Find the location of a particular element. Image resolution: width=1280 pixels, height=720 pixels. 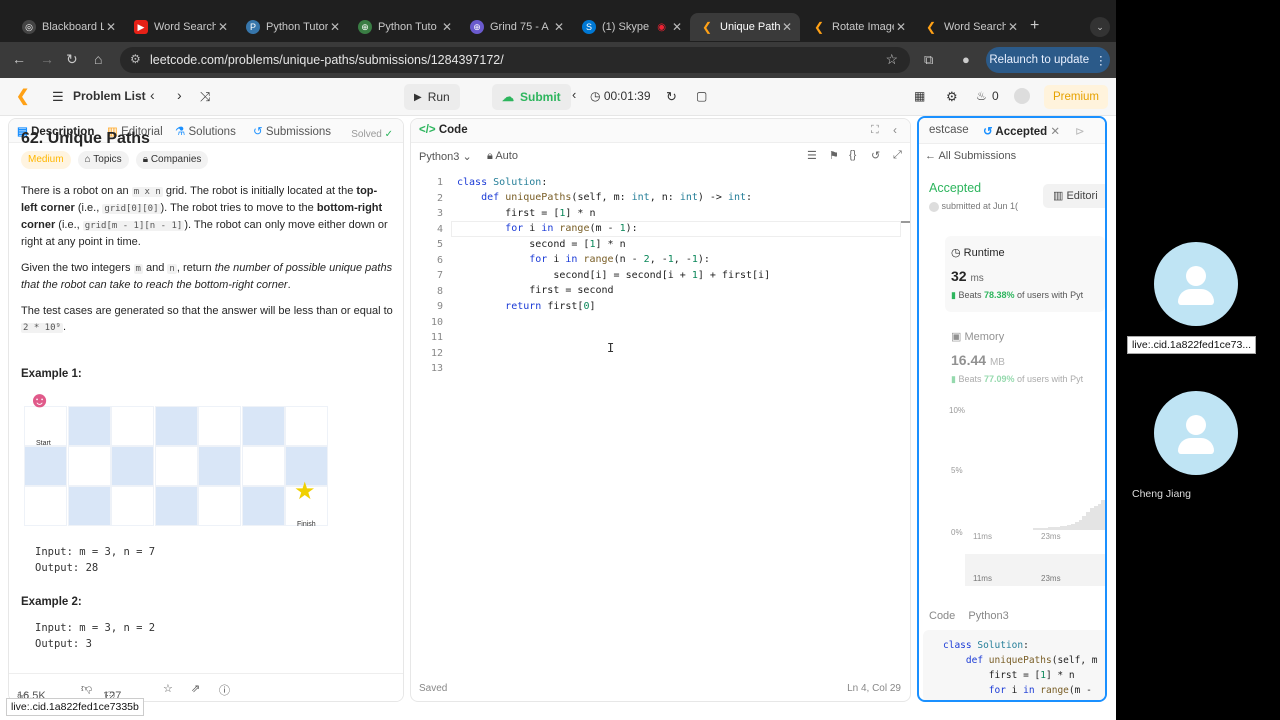

line-number: 5 is located at coordinates (439, 244).